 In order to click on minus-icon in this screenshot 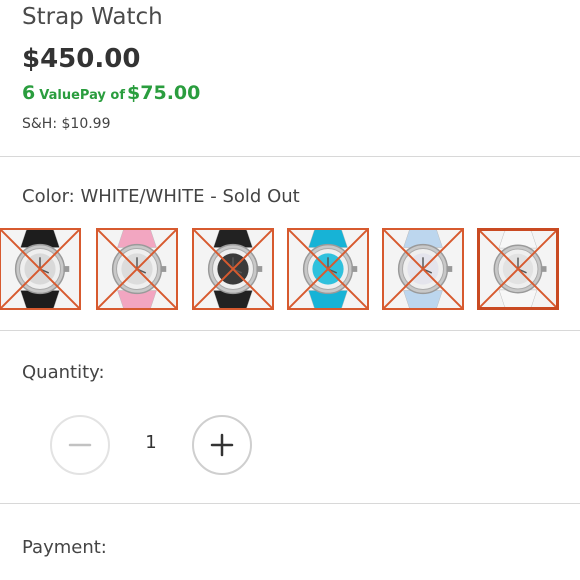, I will do `click(80, 445)`.